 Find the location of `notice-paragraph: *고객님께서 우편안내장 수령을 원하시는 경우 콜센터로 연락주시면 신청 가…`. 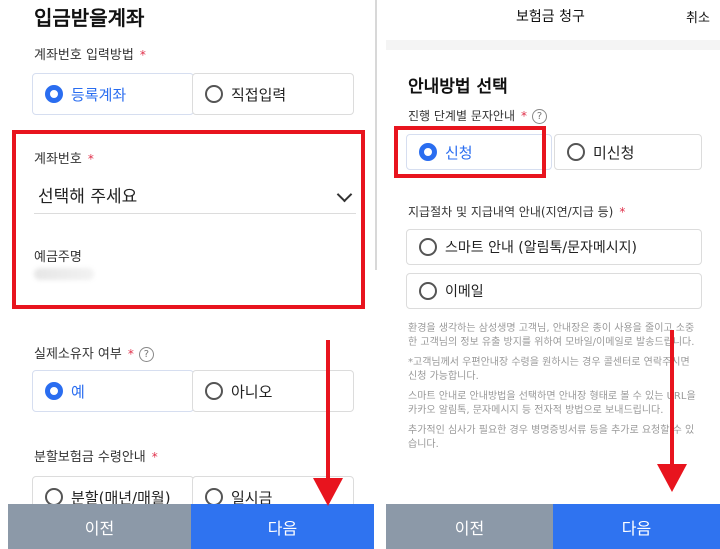

notice-paragraph: *고객님께서 우편안내장 수령을 원하시는 경우 콜센터로 연락주시면 신청 가… is located at coordinates (549, 369).